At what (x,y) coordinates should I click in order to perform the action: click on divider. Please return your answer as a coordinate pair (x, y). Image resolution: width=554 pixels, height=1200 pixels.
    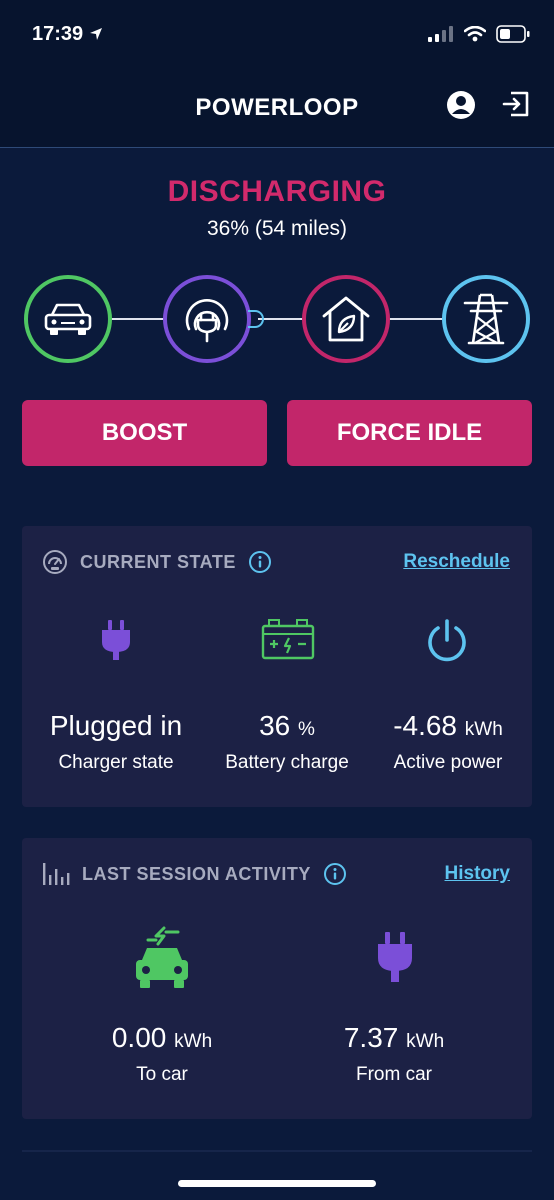
    Looking at the image, I should click on (277, 1151).